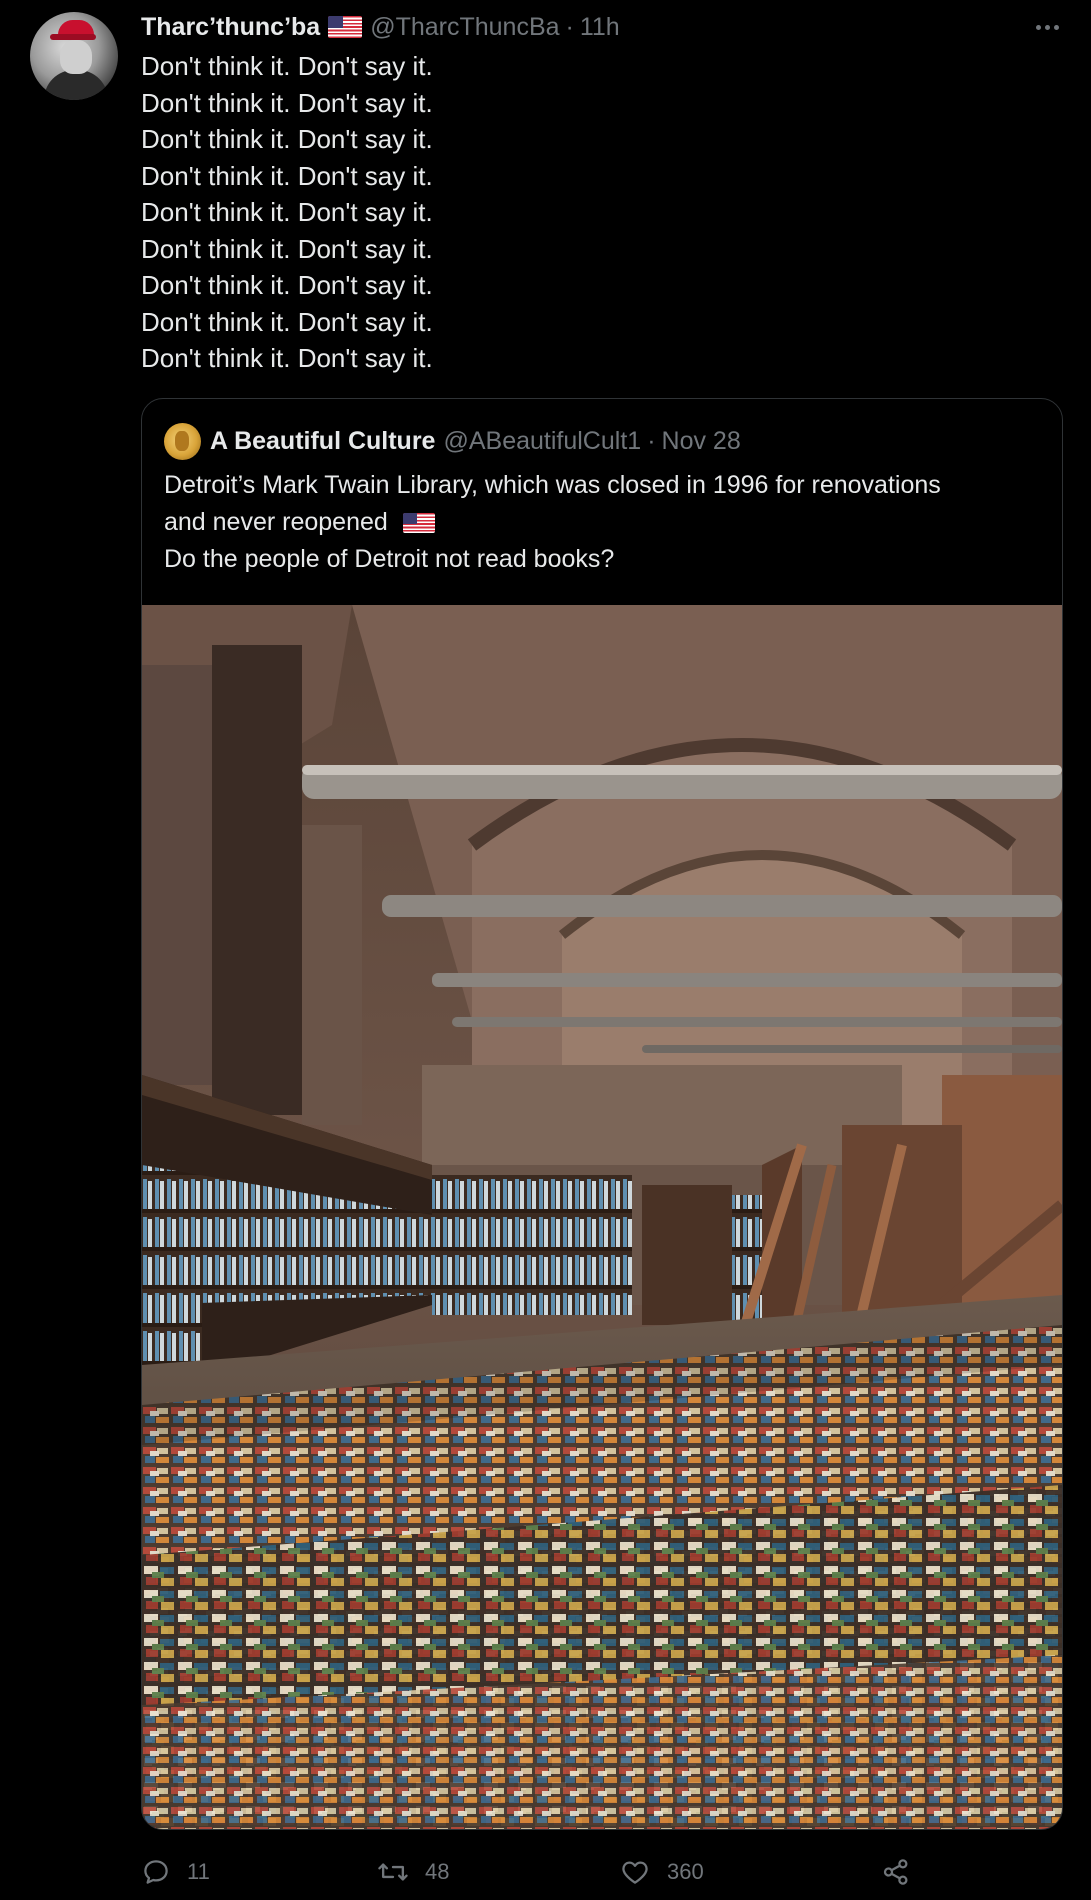 This screenshot has width=1091, height=1900. I want to click on quoted-text-line-with-flag: and never reopened, so click(604, 522).